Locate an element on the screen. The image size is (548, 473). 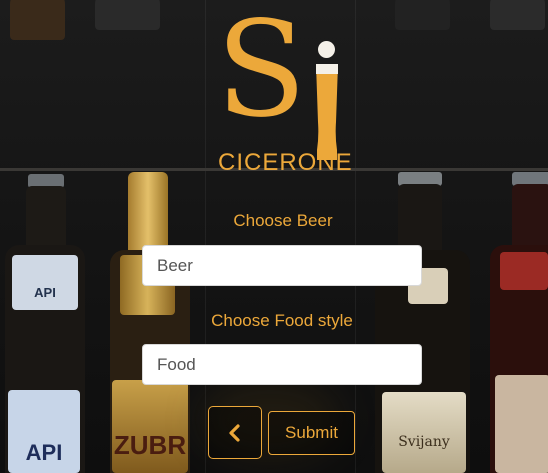
submit-button: Submit is located at coordinates (311, 433).